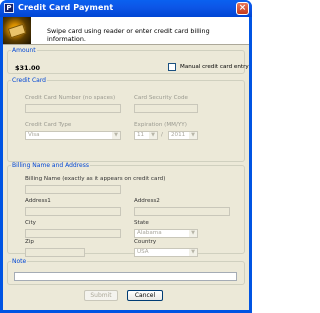  What do you see at coordinates (28, 68) in the screenshot?
I see `amount-value: $31.00` at bounding box center [28, 68].